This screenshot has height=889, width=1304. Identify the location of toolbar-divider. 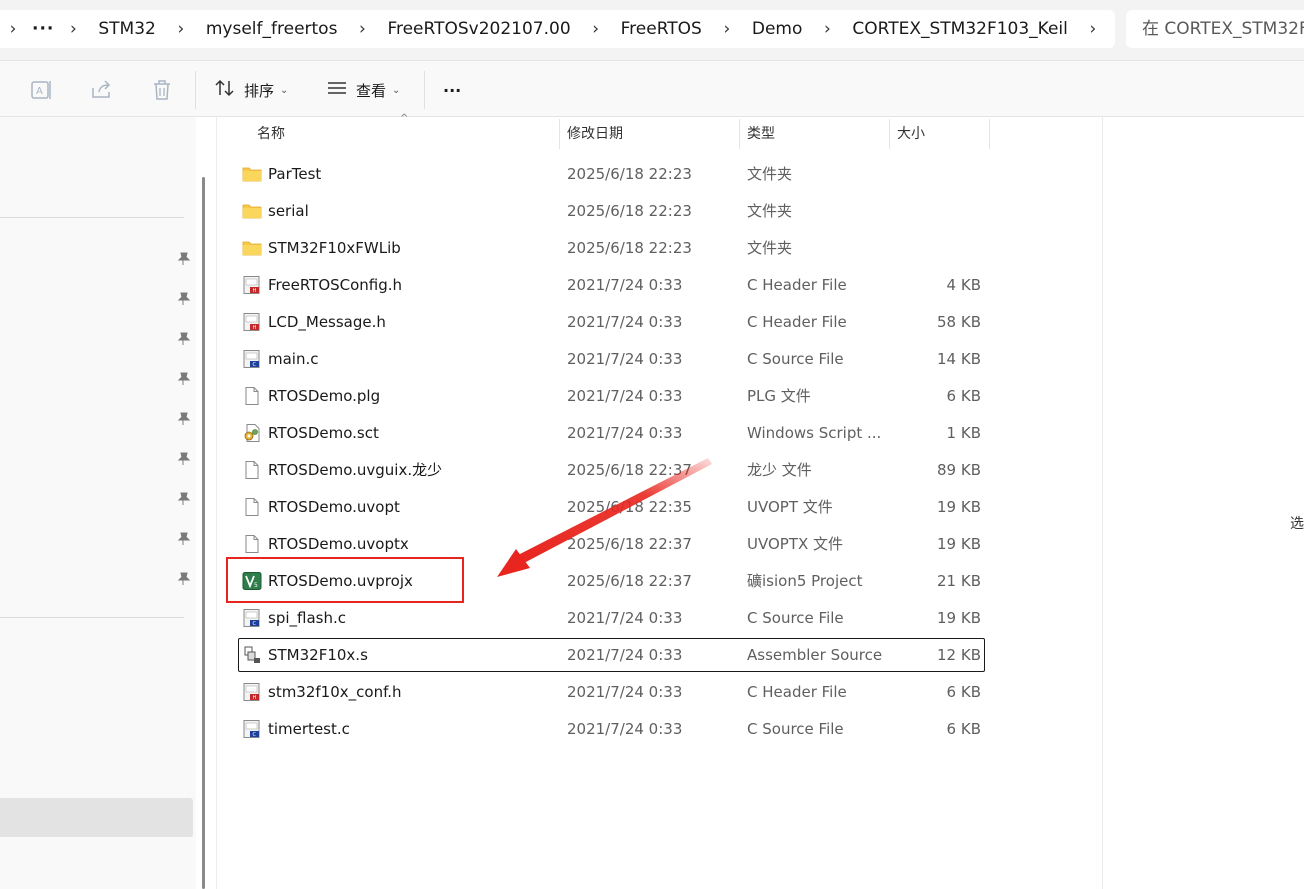
(195, 90).